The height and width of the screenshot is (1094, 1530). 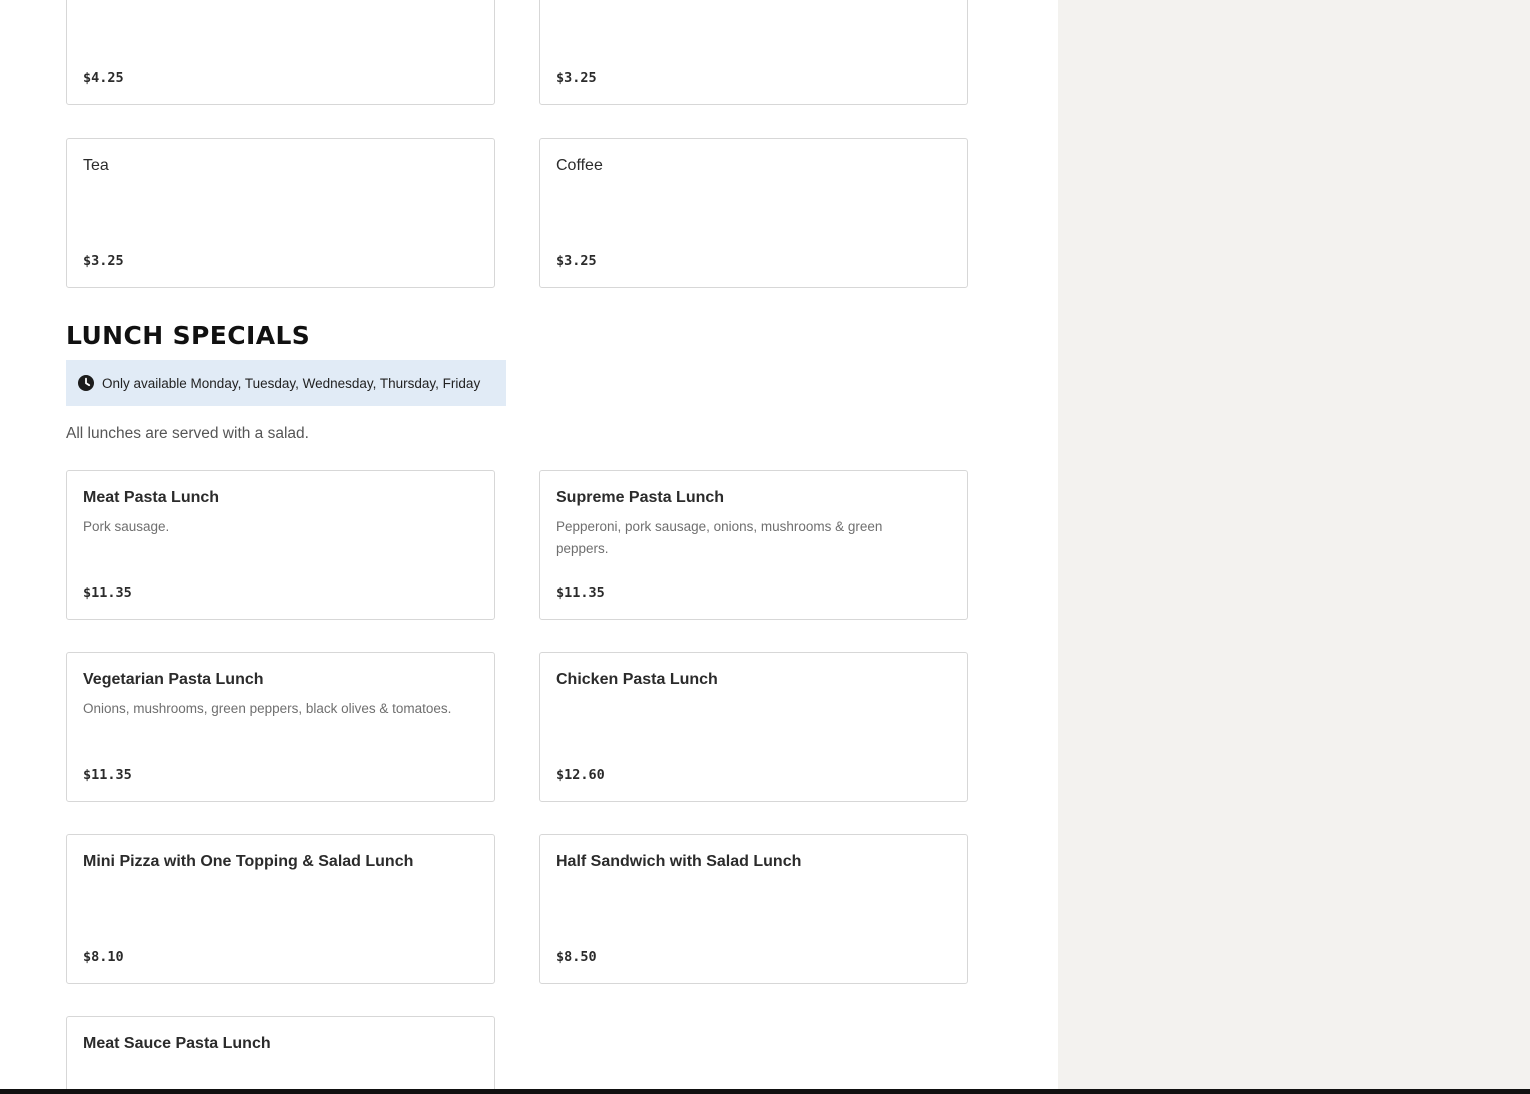 What do you see at coordinates (580, 775) in the screenshot?
I see `menu-item-price: $12.60` at bounding box center [580, 775].